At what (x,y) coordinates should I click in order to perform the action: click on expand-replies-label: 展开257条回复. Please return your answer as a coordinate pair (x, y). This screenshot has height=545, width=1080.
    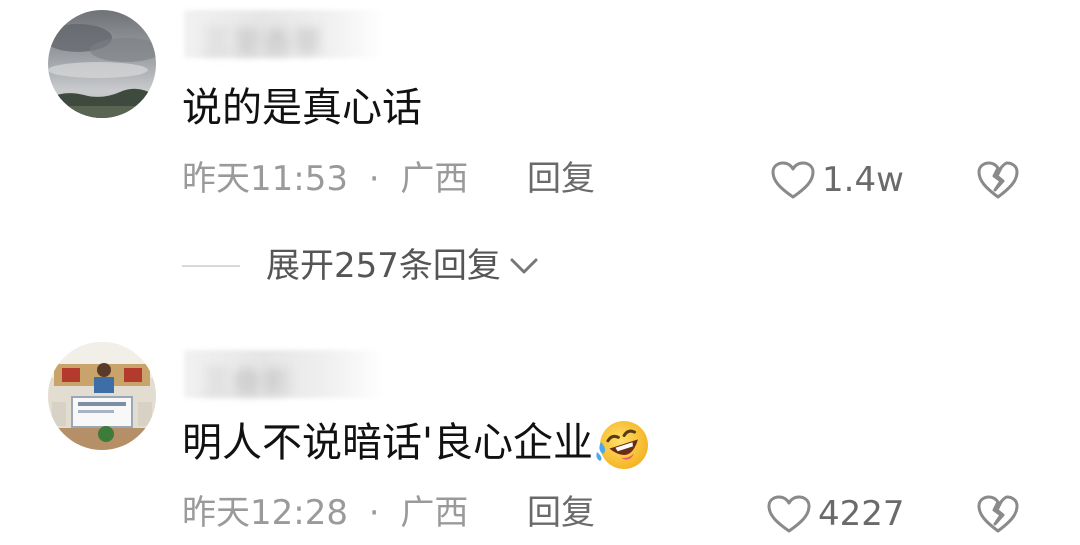
    Looking at the image, I should click on (383, 266).